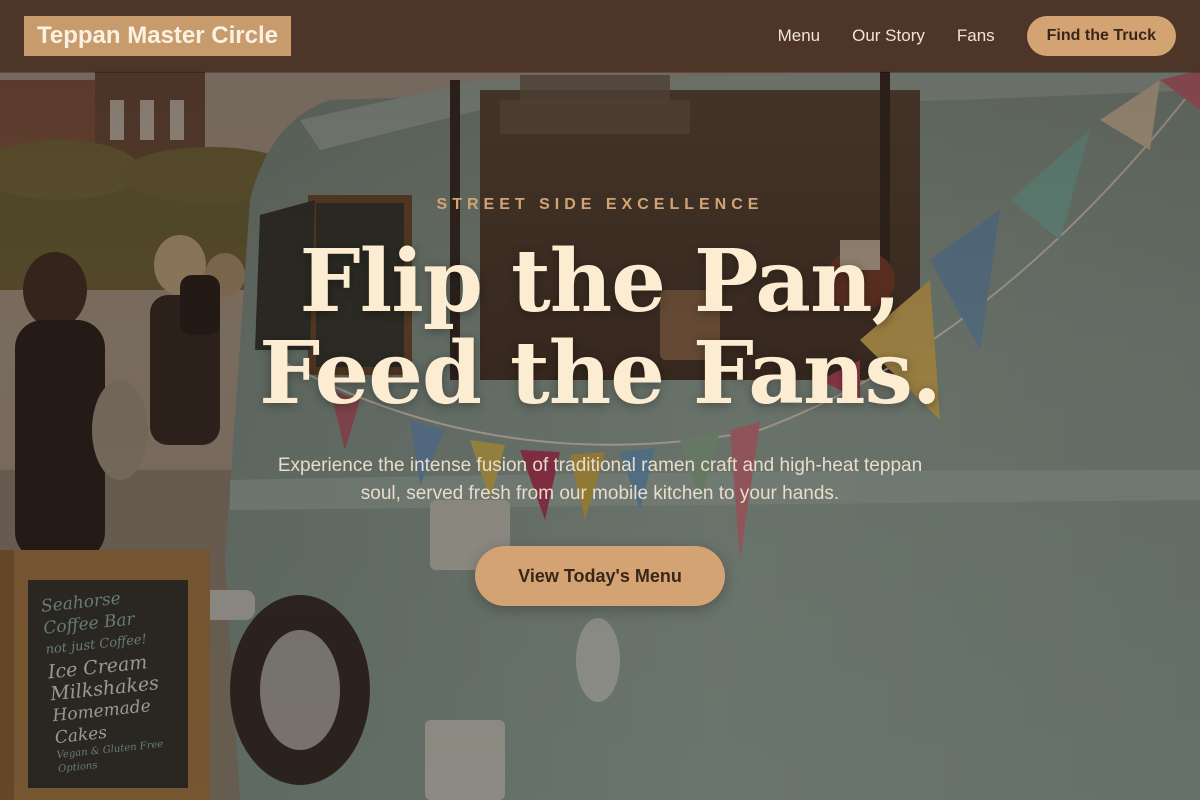  I want to click on nav-link-menu: Menu, so click(799, 36).